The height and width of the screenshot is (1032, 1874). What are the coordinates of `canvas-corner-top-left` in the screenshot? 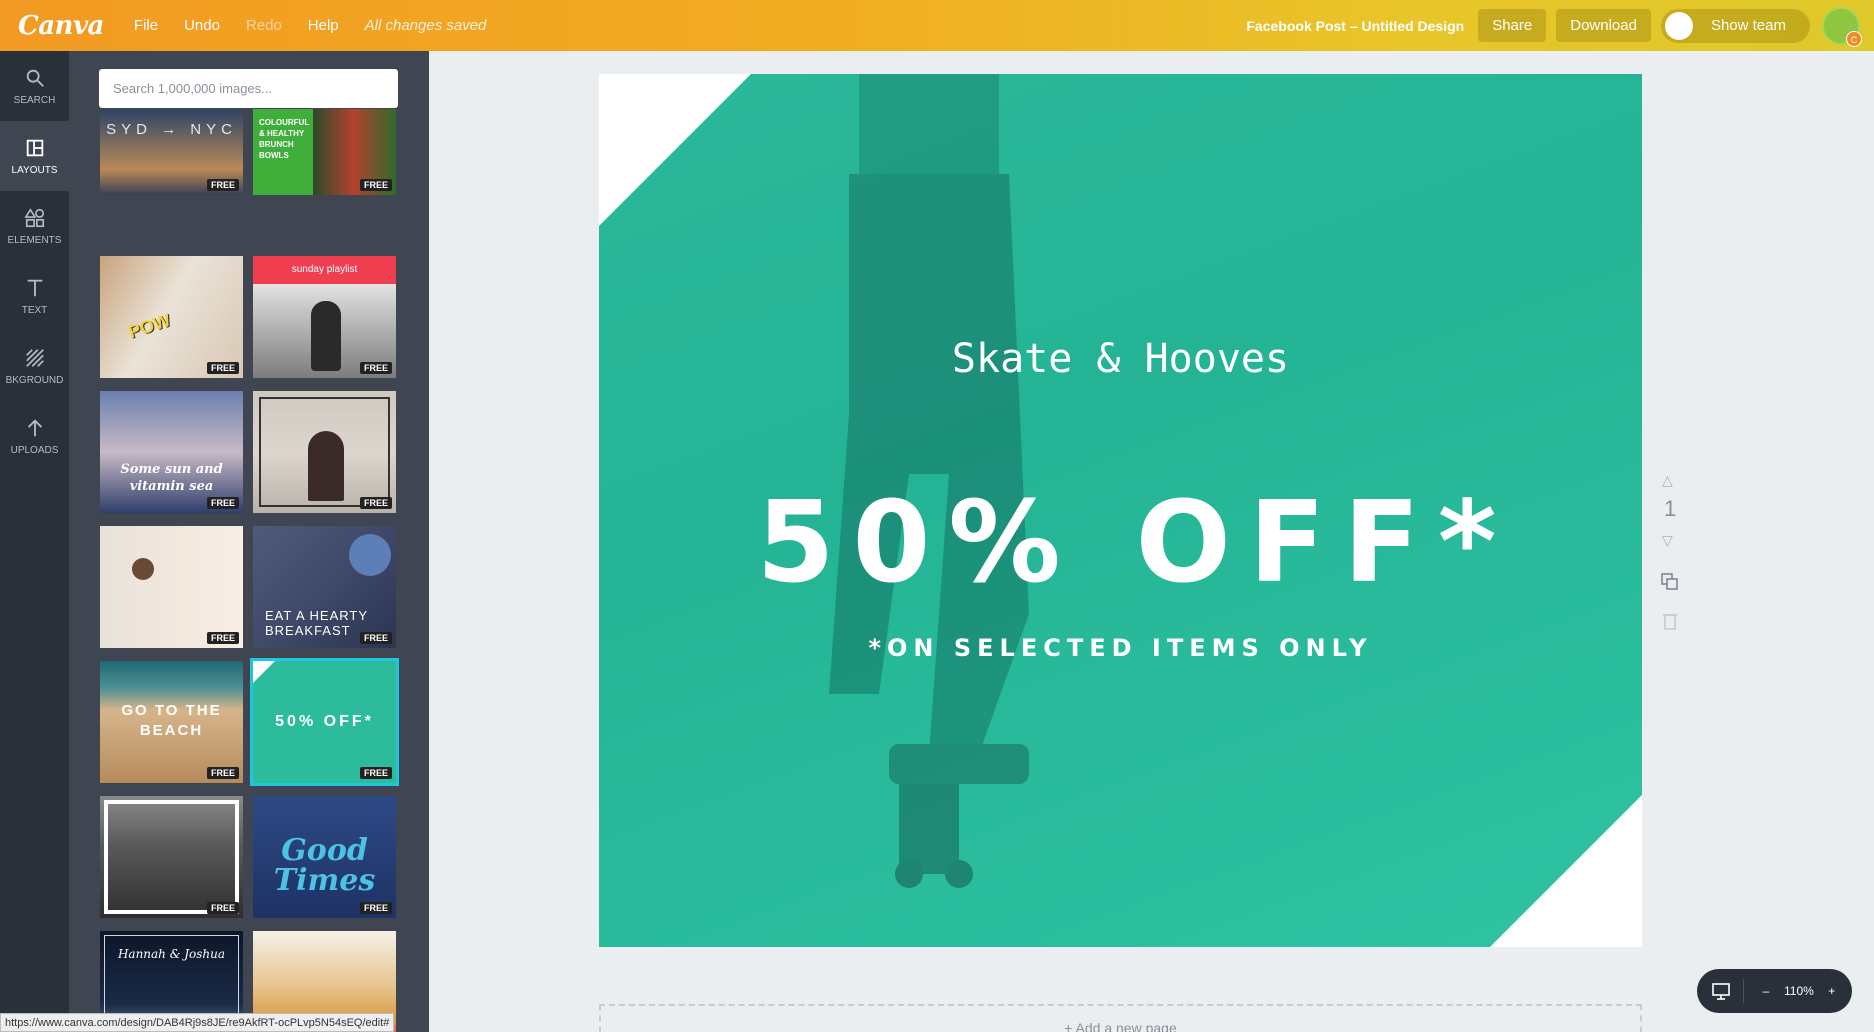 It's located at (675, 150).